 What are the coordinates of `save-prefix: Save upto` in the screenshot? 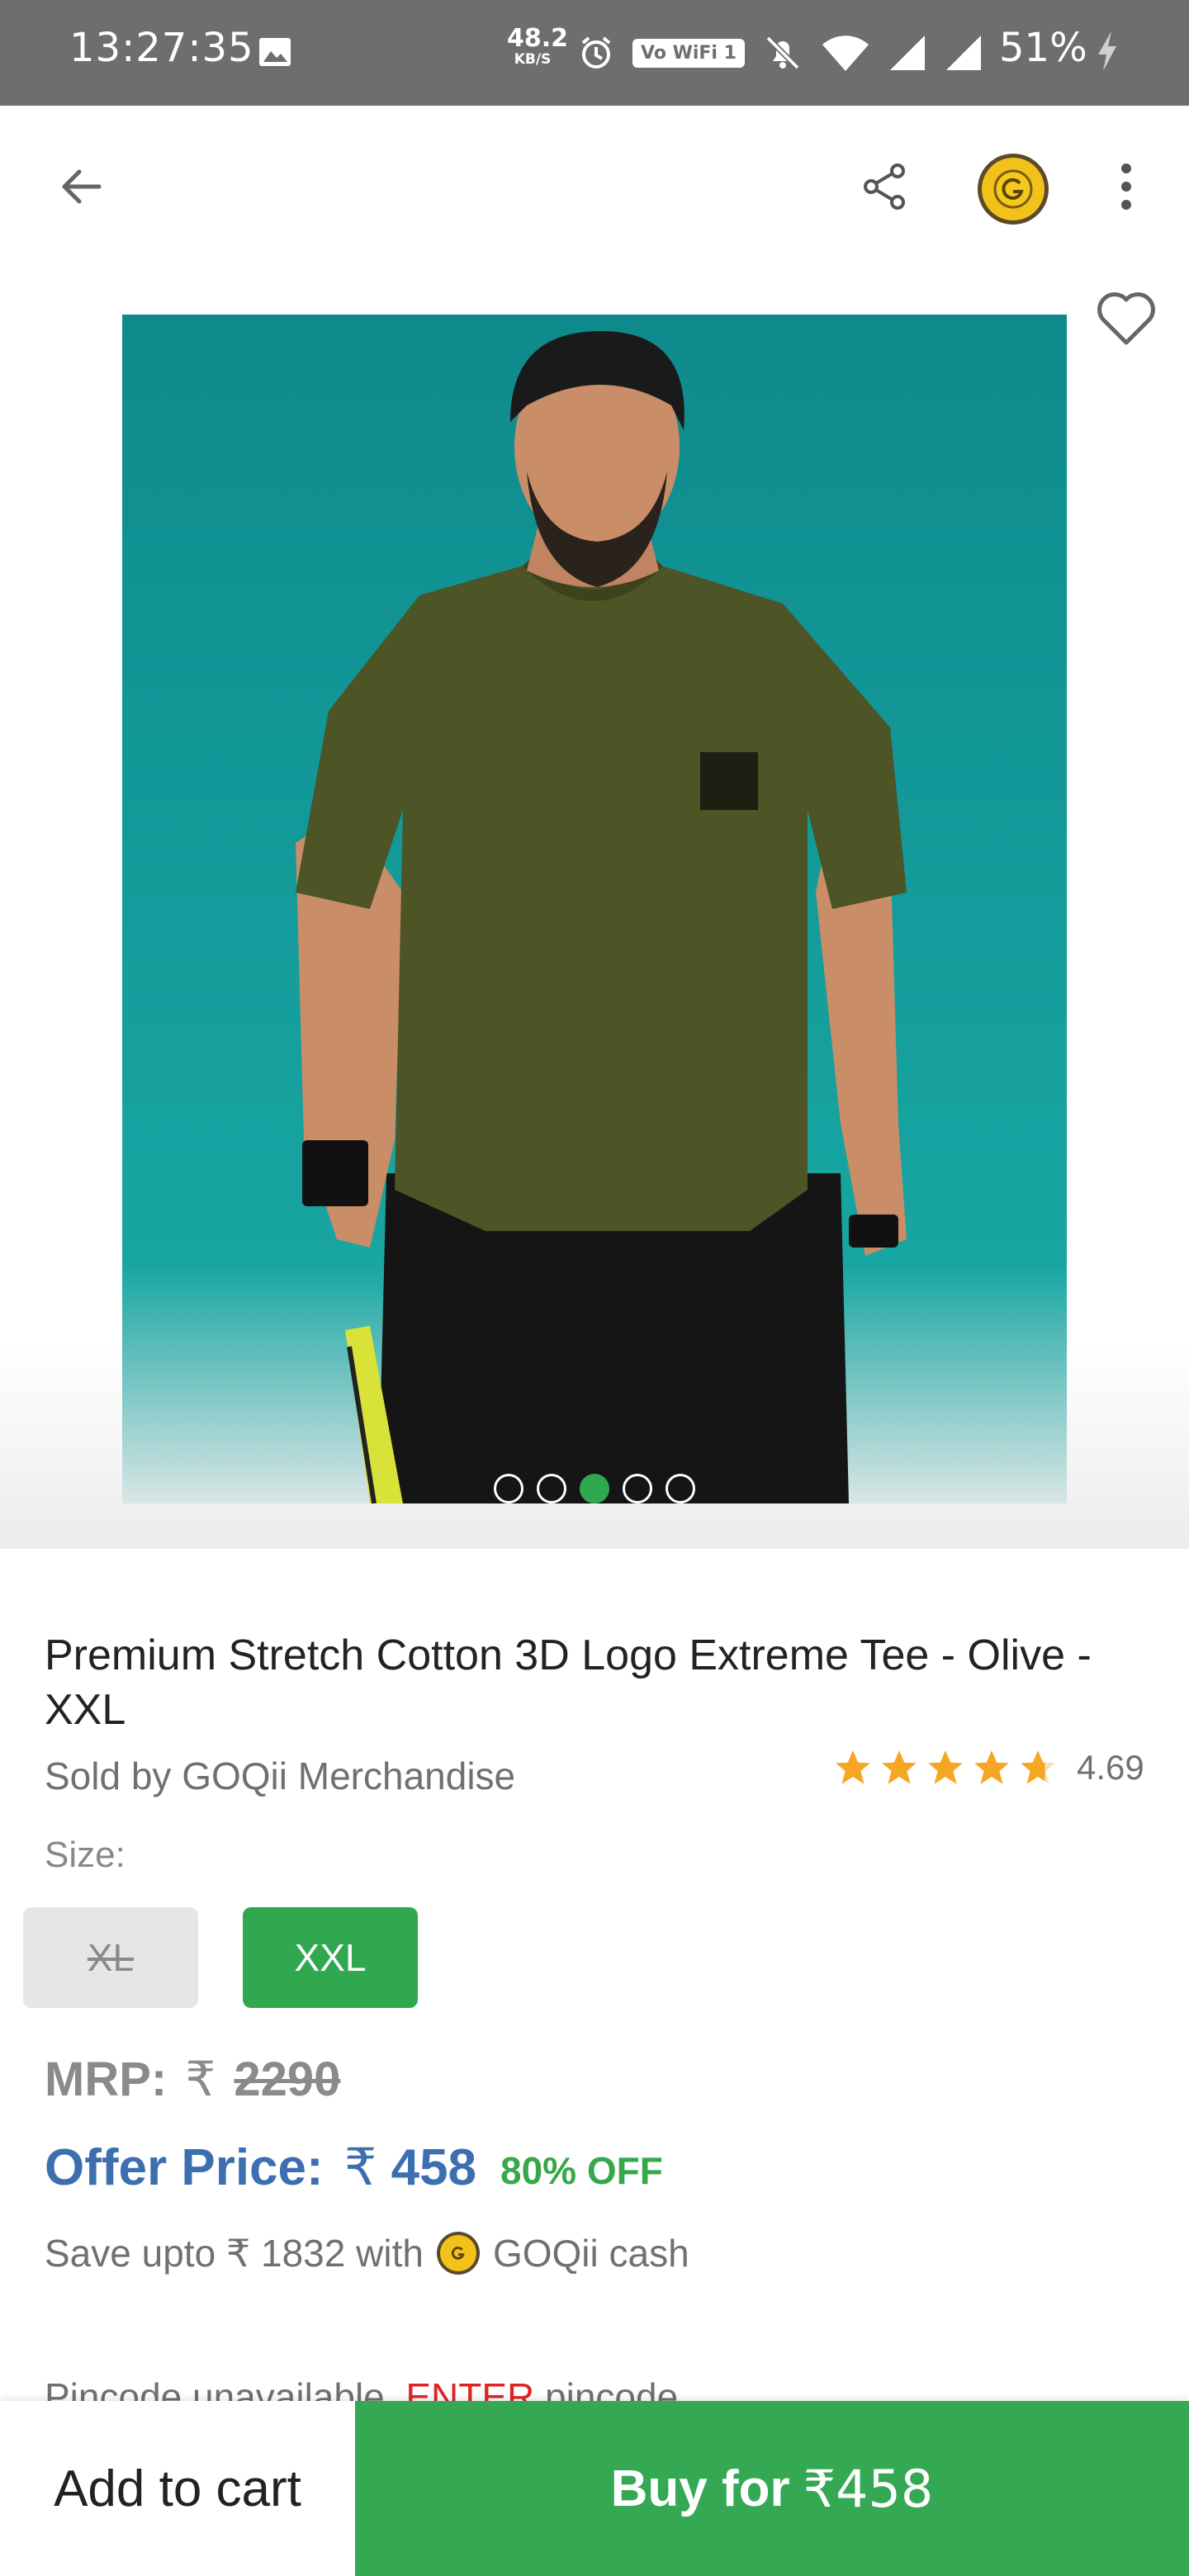 It's located at (130, 2253).